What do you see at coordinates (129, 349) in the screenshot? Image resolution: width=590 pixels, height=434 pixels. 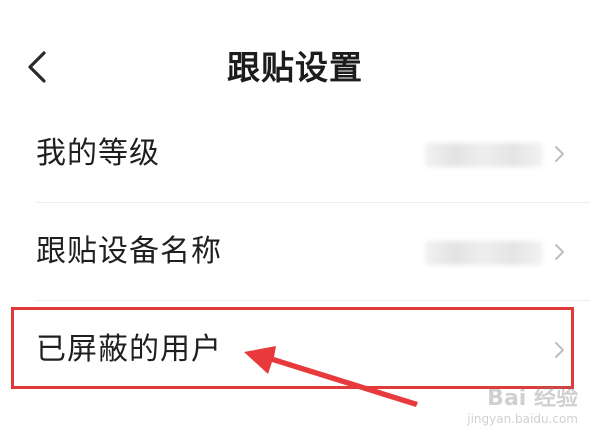 I see `setting-row-label: 已屏蔽的用户` at bounding box center [129, 349].